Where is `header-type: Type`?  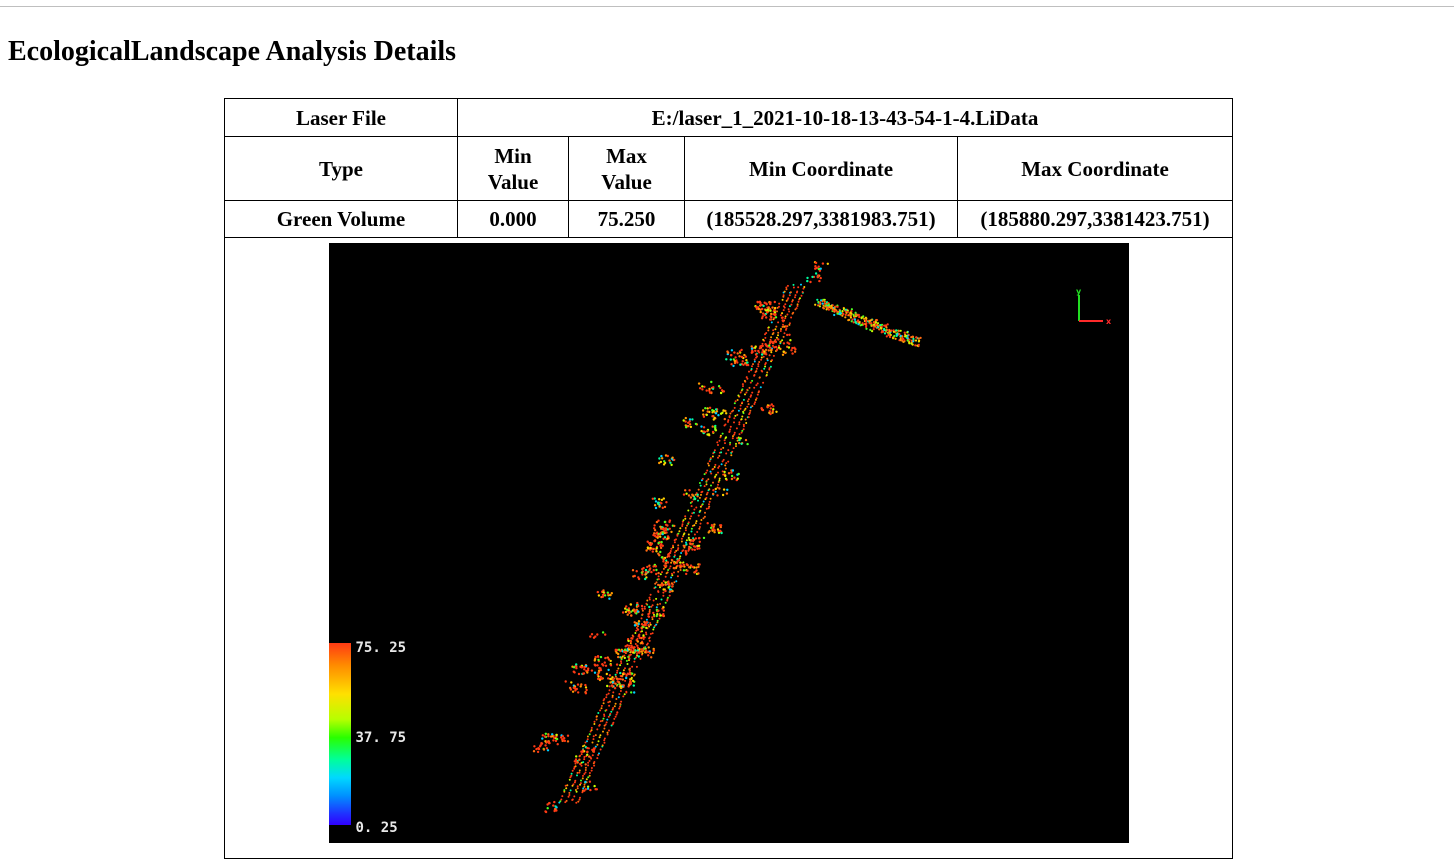
header-type: Type is located at coordinates (341, 168).